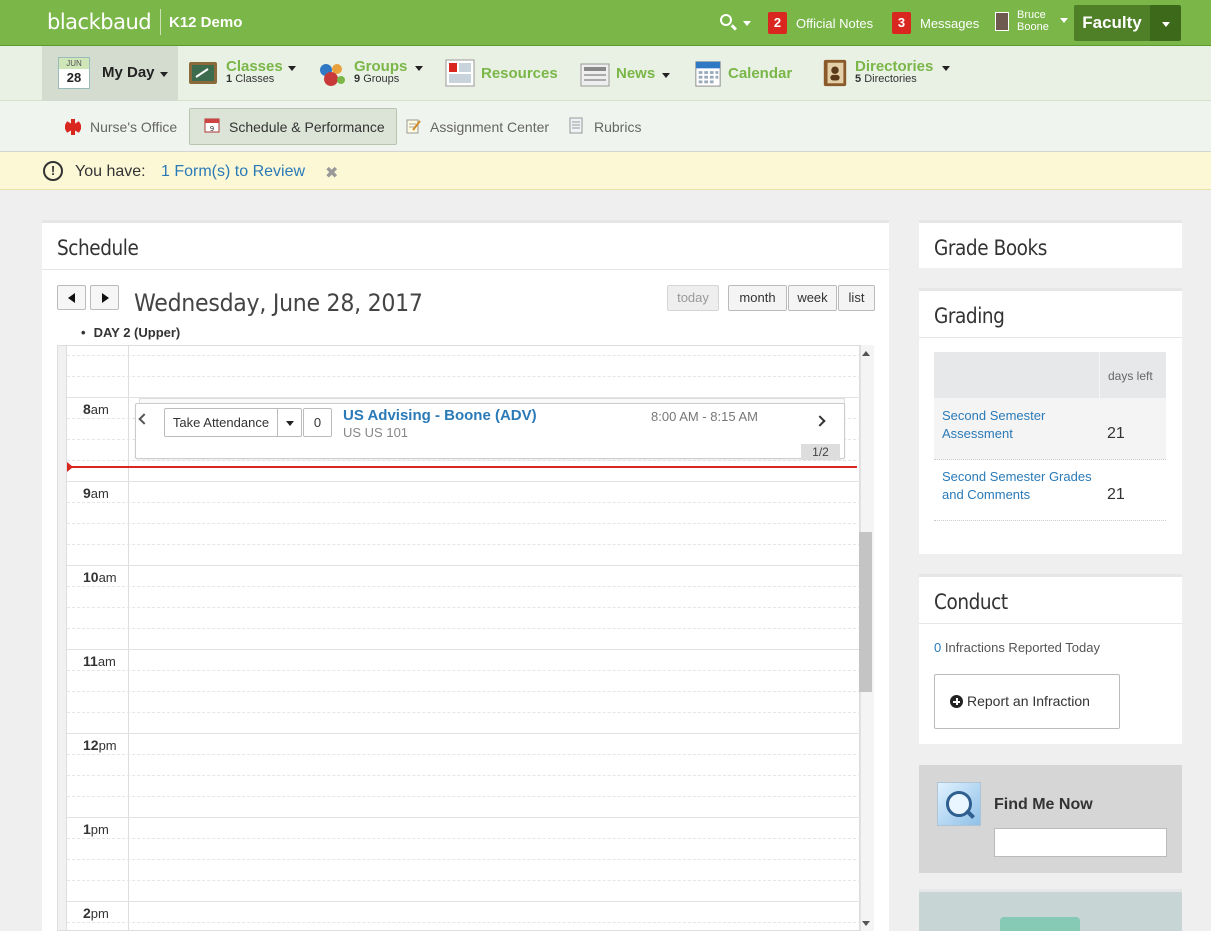 This screenshot has height=931, width=1211. Describe the element at coordinates (693, 298) in the screenshot. I see `today-button: today` at that location.